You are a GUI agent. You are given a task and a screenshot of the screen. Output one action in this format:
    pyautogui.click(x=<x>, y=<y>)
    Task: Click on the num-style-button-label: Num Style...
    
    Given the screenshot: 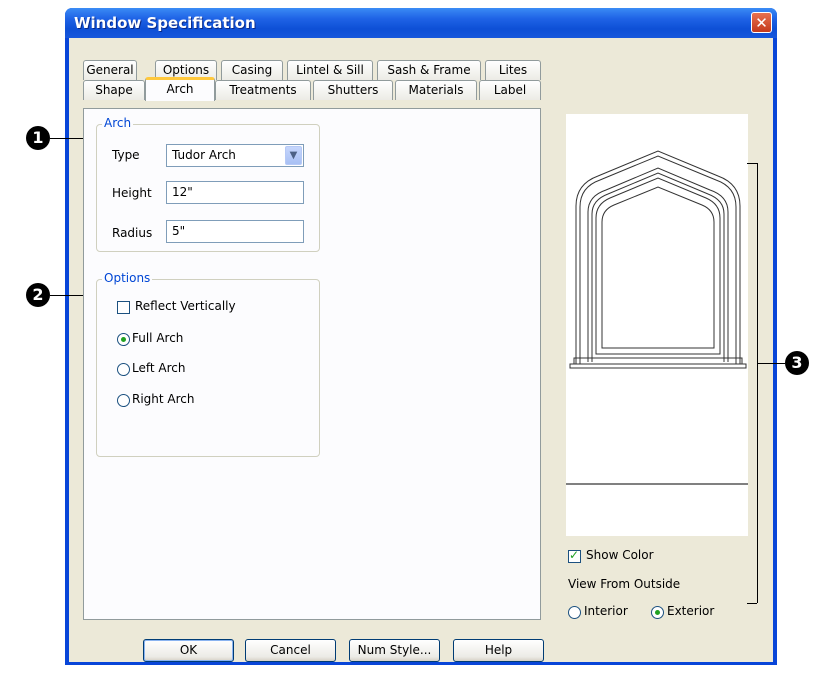 What is the action you would take?
    pyautogui.click(x=394, y=650)
    